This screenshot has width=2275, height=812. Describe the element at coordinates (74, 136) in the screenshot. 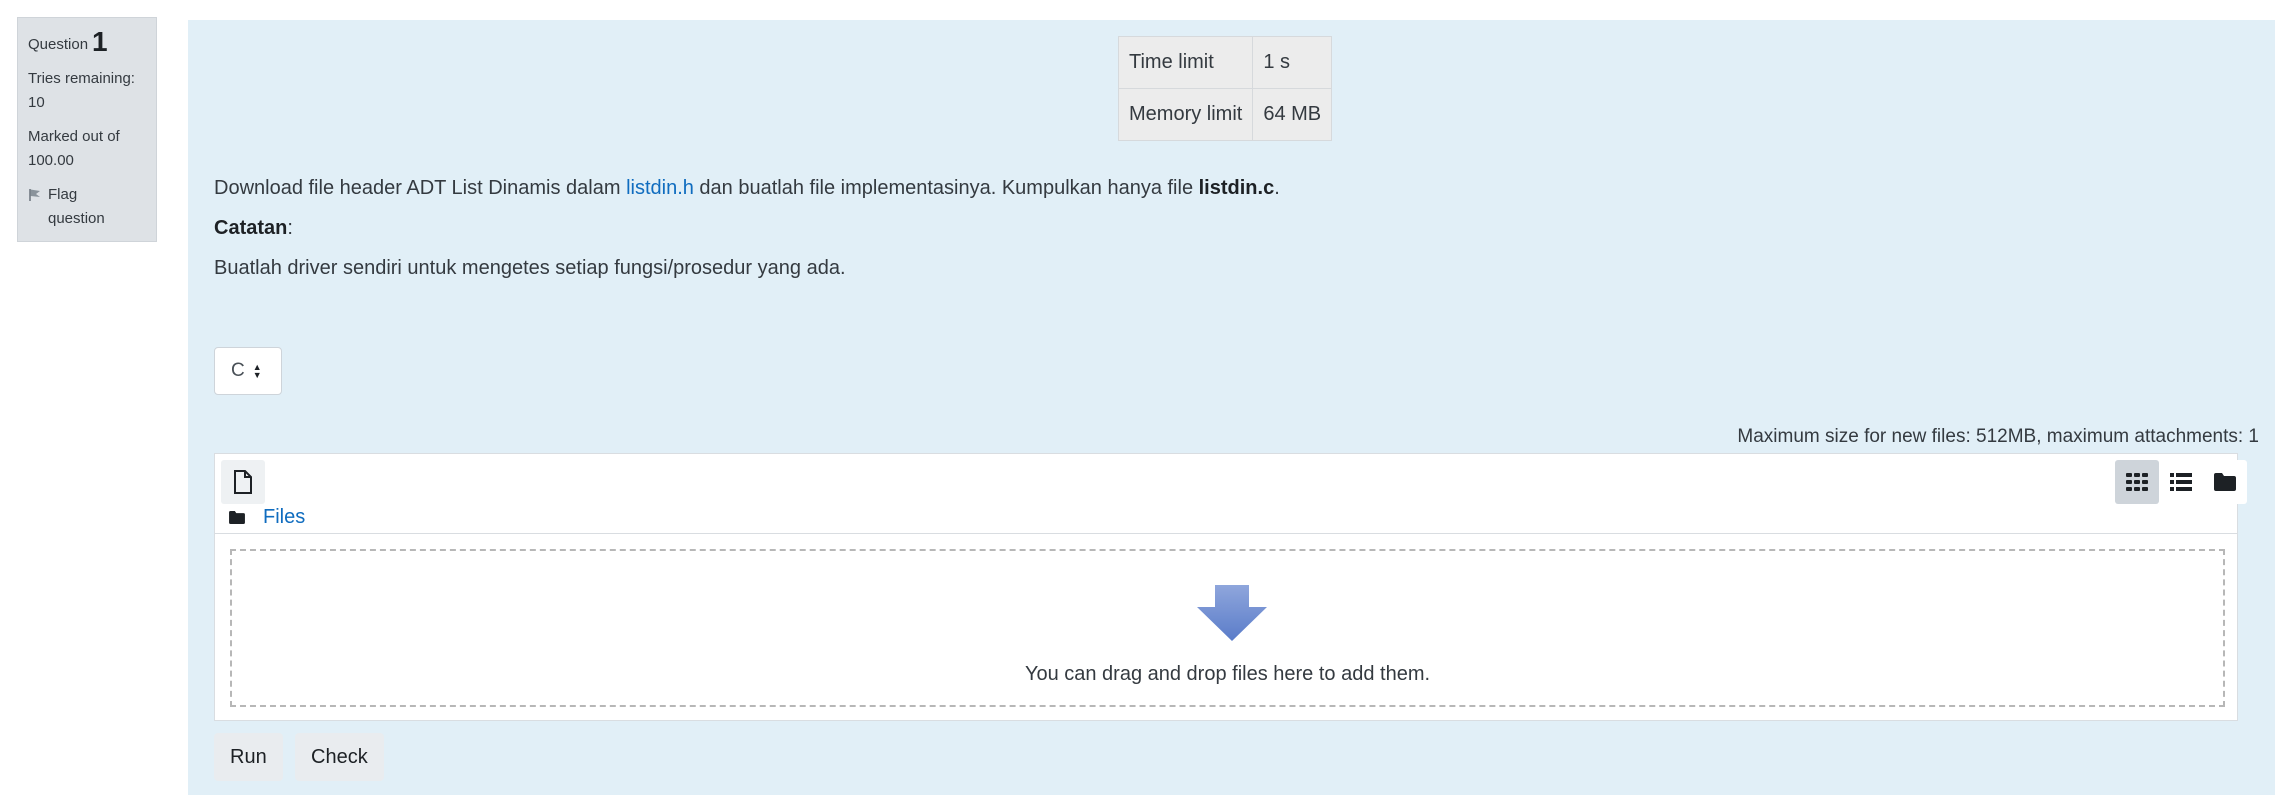

I see `marked-out-of-label: Marked out of` at that location.